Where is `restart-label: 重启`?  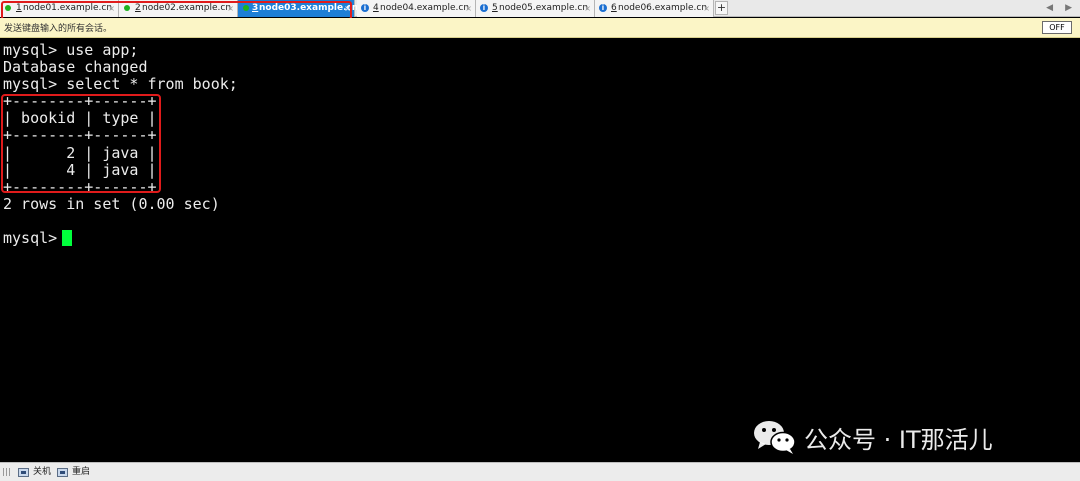 restart-label: 重启 is located at coordinates (81, 472).